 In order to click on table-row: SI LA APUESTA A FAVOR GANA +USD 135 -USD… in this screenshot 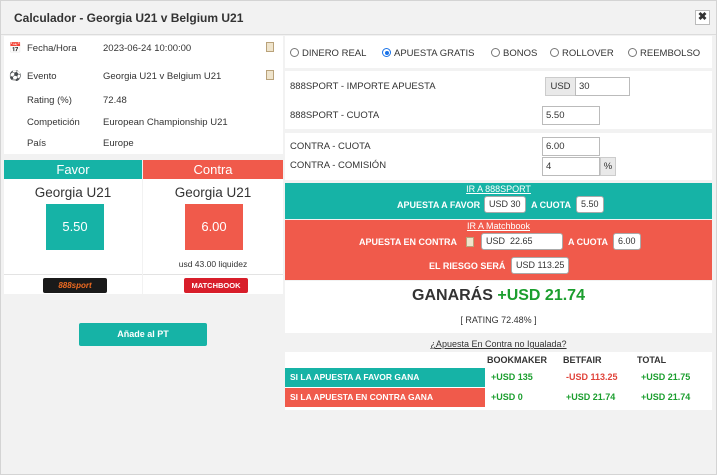, I will do `click(498, 377)`.